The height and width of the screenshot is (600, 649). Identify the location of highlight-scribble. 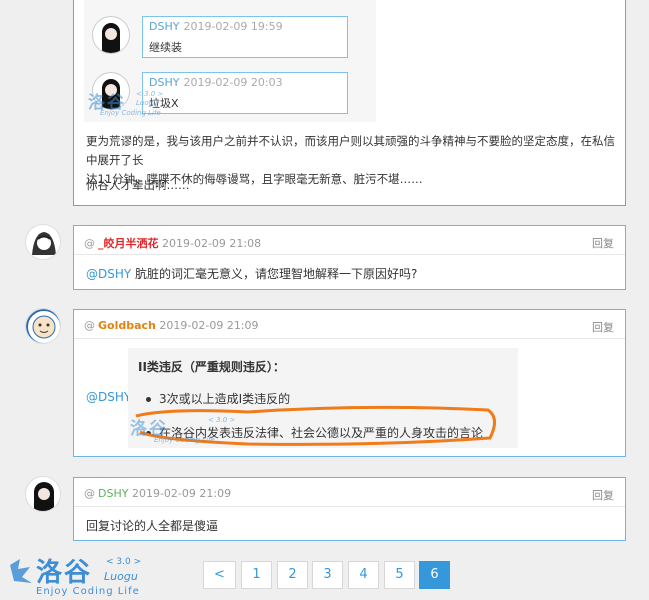
(315, 425).